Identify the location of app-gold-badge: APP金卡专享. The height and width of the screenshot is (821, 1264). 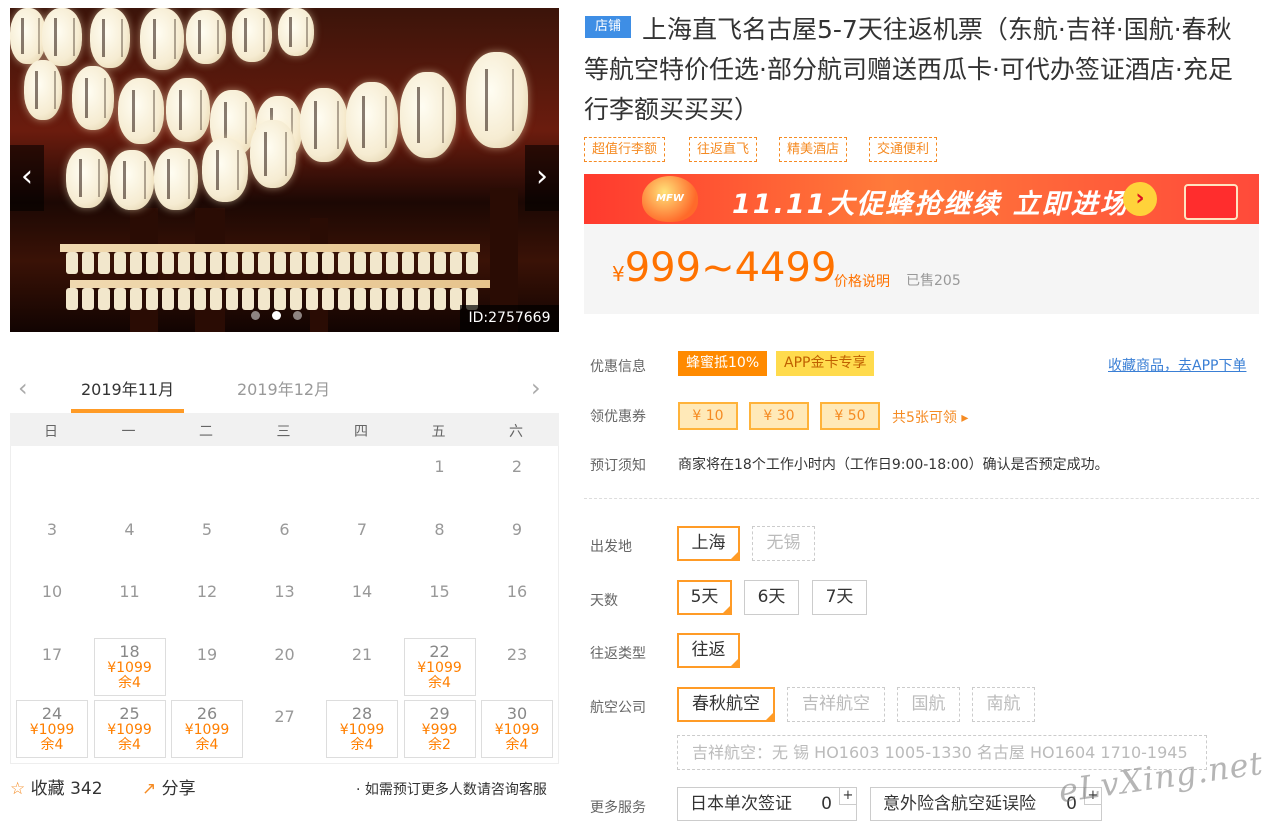
(825, 363).